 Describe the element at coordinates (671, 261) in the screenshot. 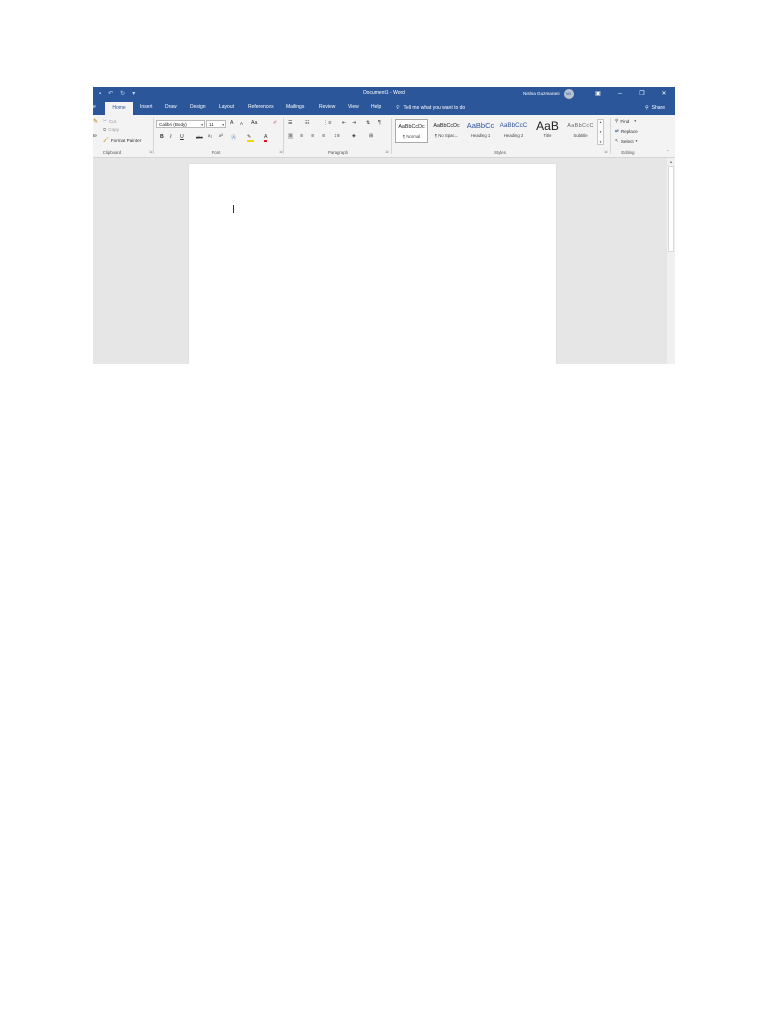

I see `vertical-scrollbar: ▴` at that location.